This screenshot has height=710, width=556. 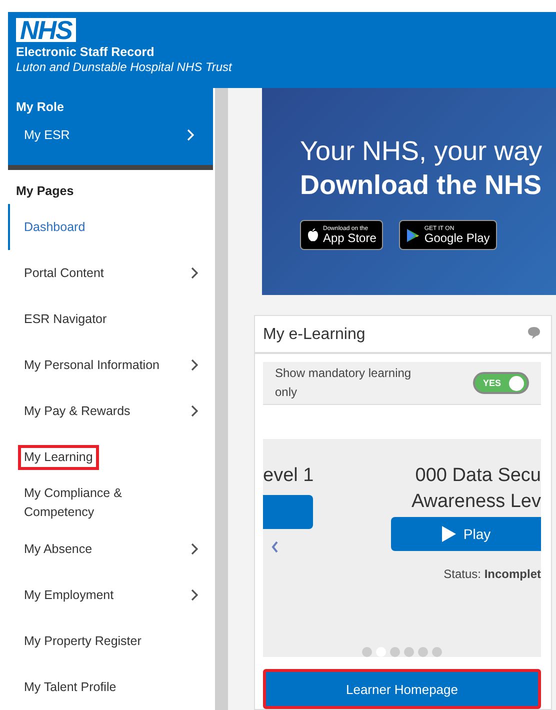 What do you see at coordinates (349, 238) in the screenshot?
I see `badge-store-name: App Store` at bounding box center [349, 238].